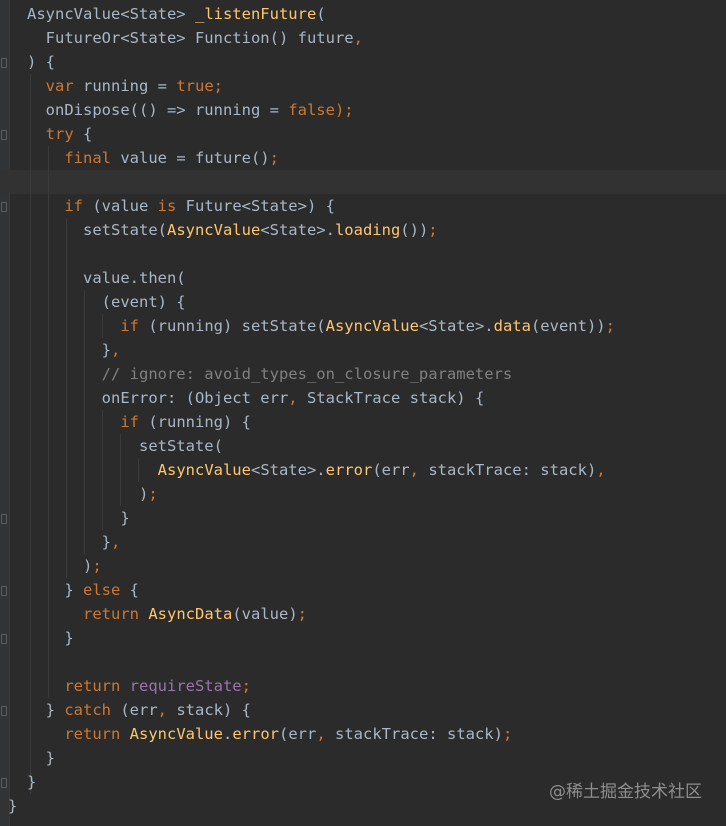 This screenshot has height=826, width=726. I want to click on code-token: running =, so click(130, 86).